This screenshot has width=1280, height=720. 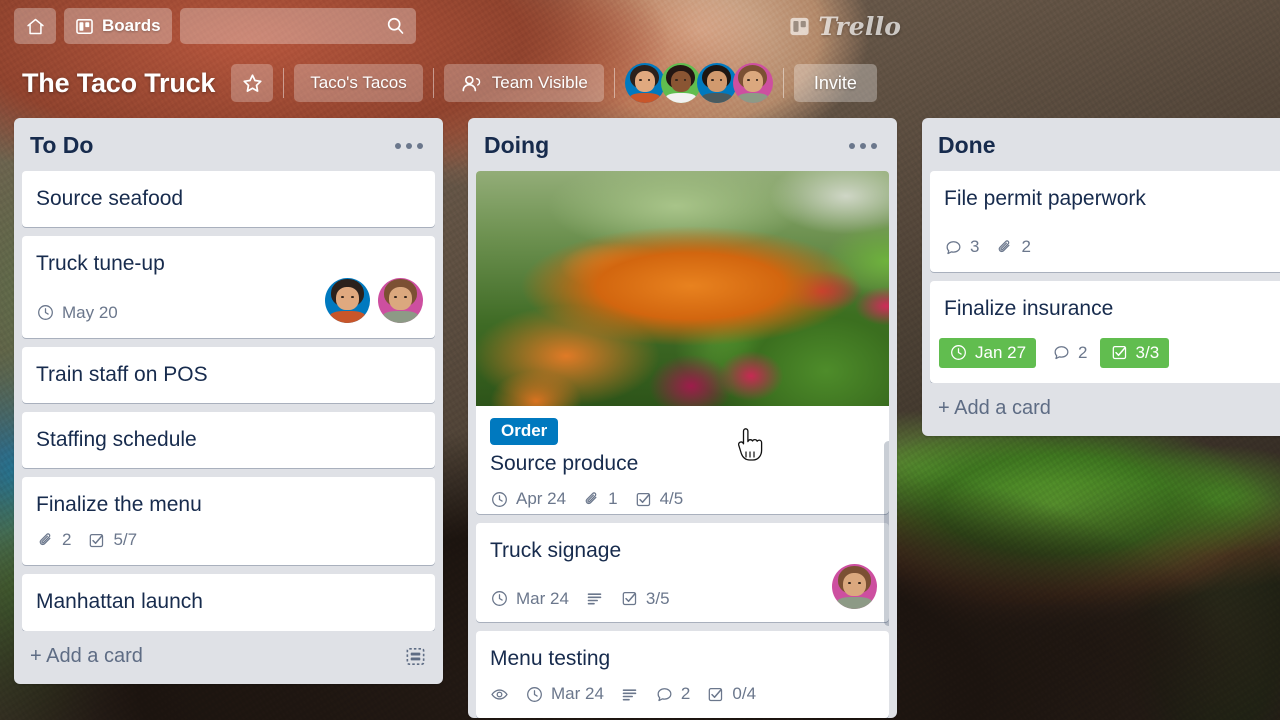 I want to click on board-card: Manhattan launch, so click(x=228, y=602).